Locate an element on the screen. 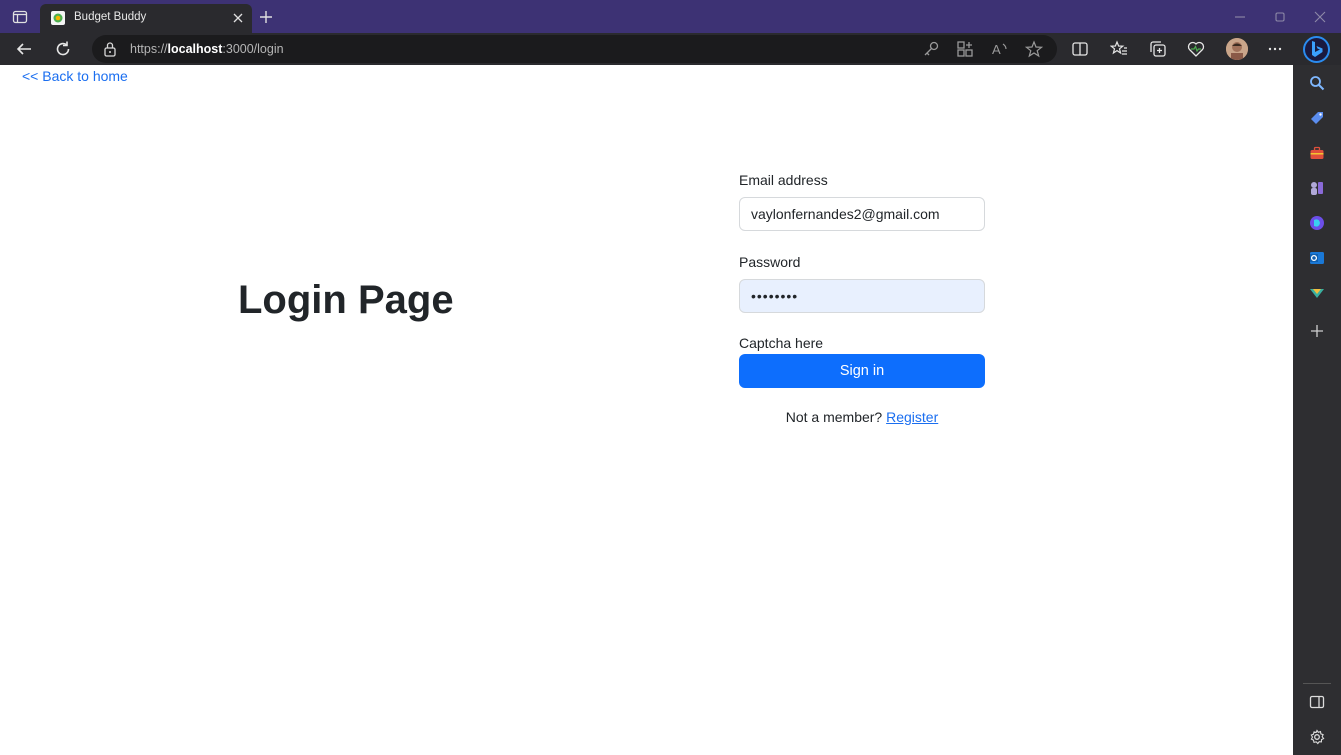 This screenshot has width=1341, height=755. tab-title: Budget Buddy is located at coordinates (110, 17).